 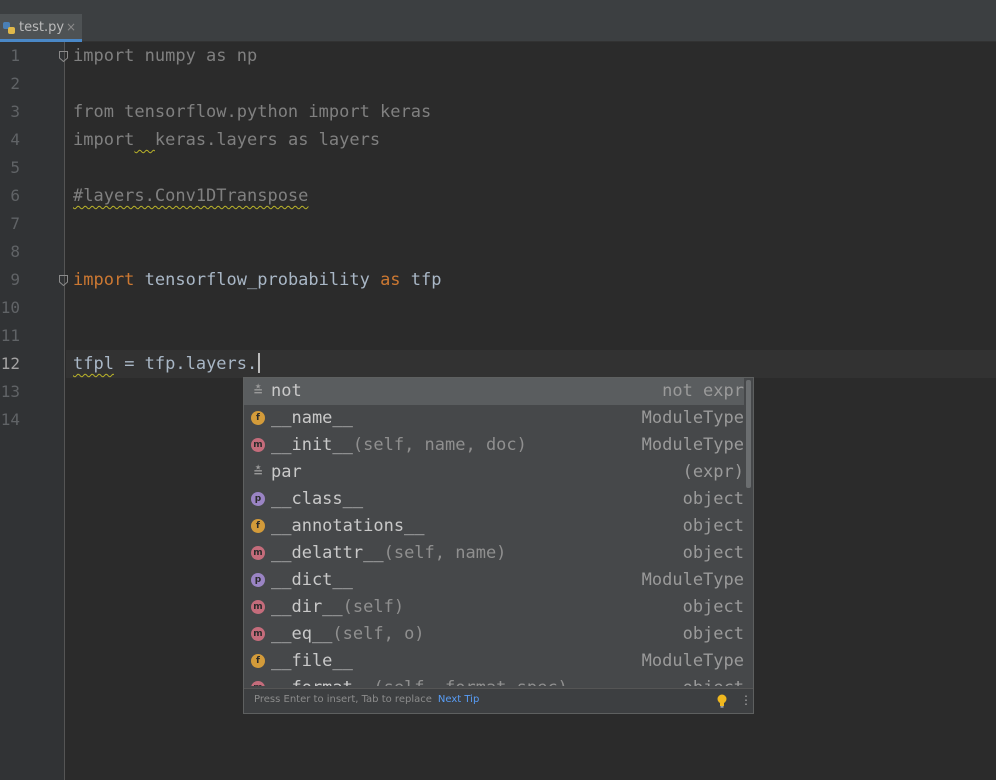 What do you see at coordinates (10, 307) in the screenshot?
I see `line-number: 10` at bounding box center [10, 307].